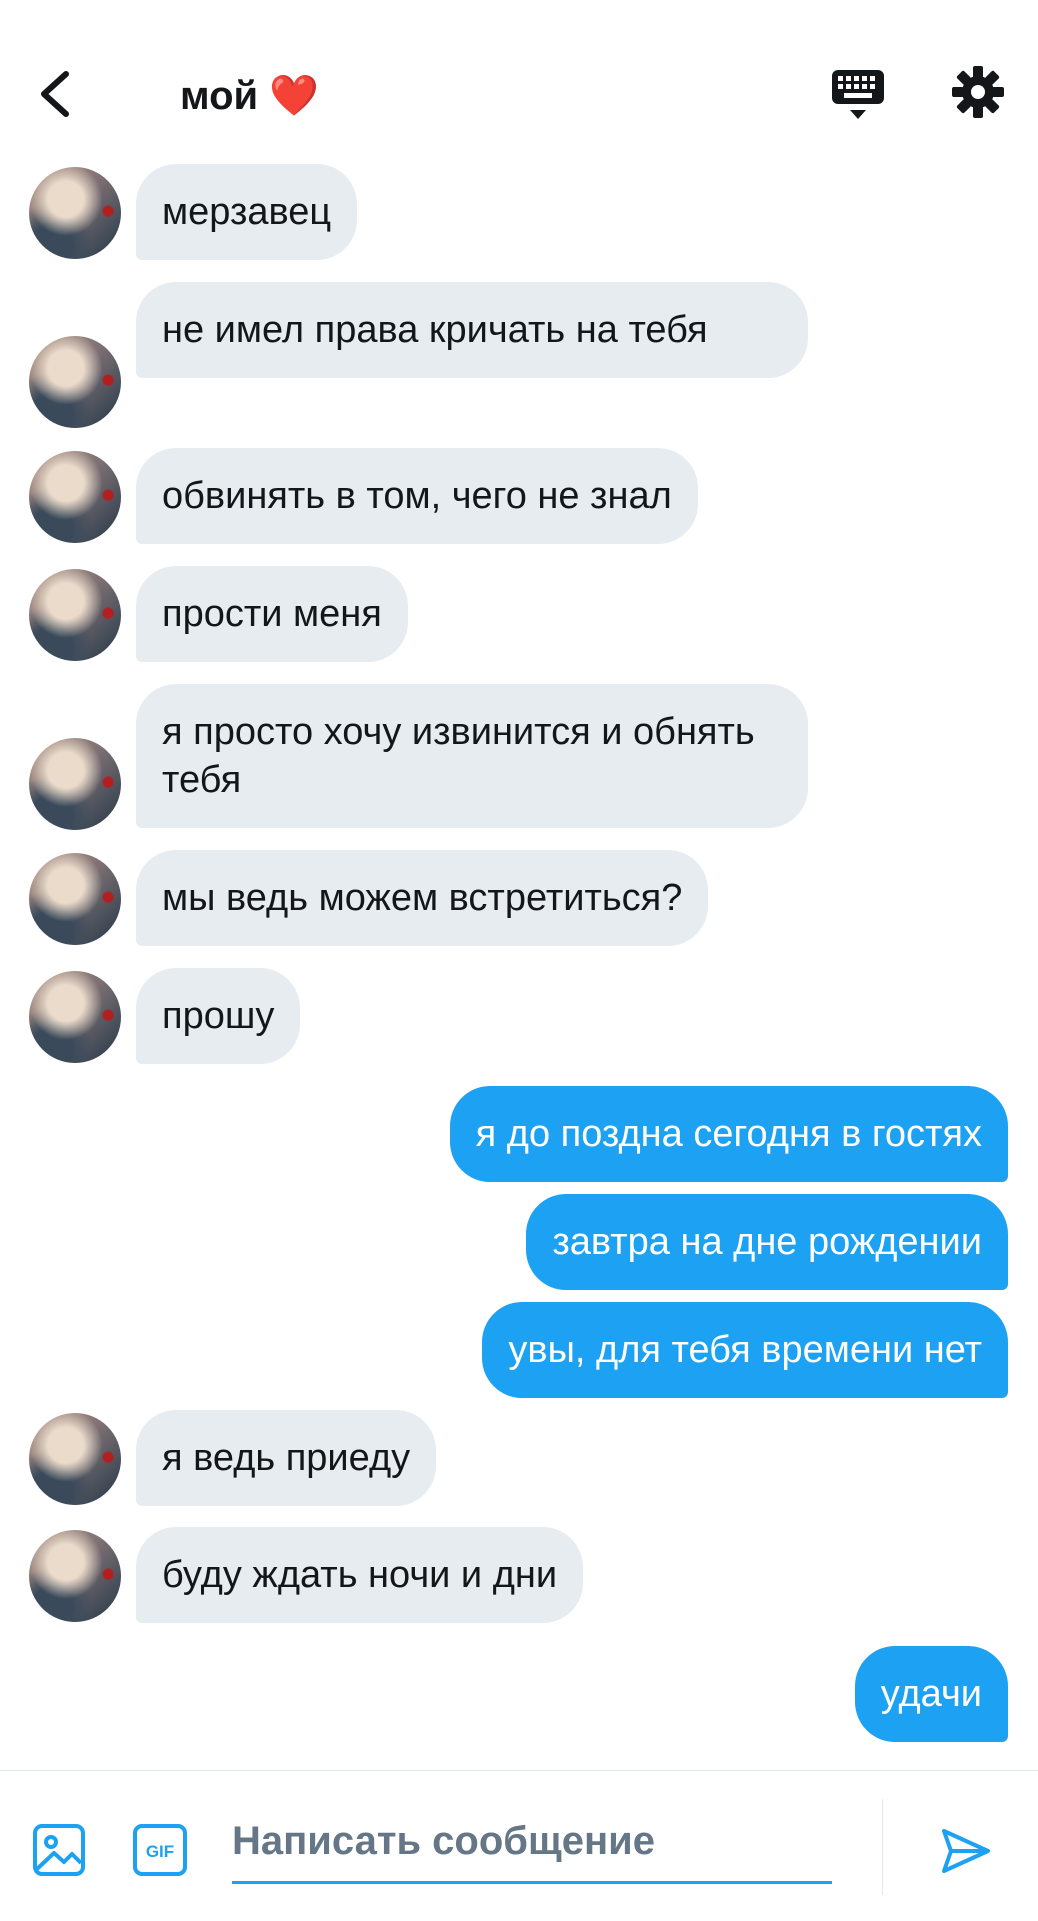  Describe the element at coordinates (472, 756) in the screenshot. I see `message-bubble-incoming: я просто хочу извинится и обнять тебя` at that location.